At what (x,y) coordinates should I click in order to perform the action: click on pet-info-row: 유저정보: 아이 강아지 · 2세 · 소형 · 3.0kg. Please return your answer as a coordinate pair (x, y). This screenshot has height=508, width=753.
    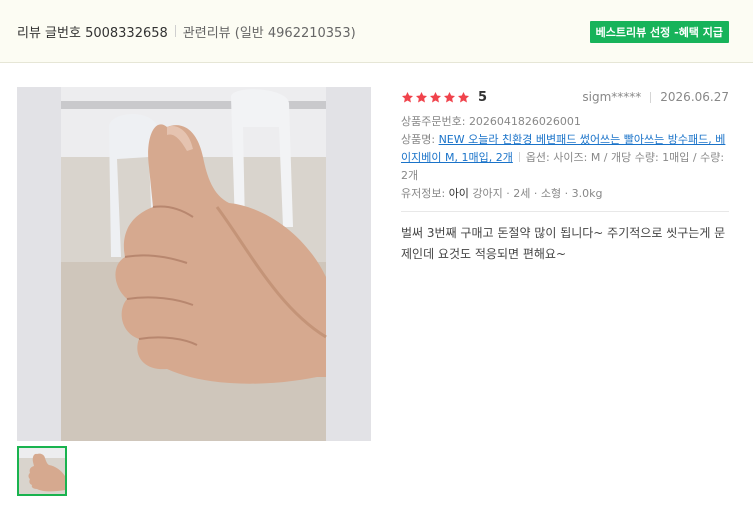
    Looking at the image, I should click on (565, 194).